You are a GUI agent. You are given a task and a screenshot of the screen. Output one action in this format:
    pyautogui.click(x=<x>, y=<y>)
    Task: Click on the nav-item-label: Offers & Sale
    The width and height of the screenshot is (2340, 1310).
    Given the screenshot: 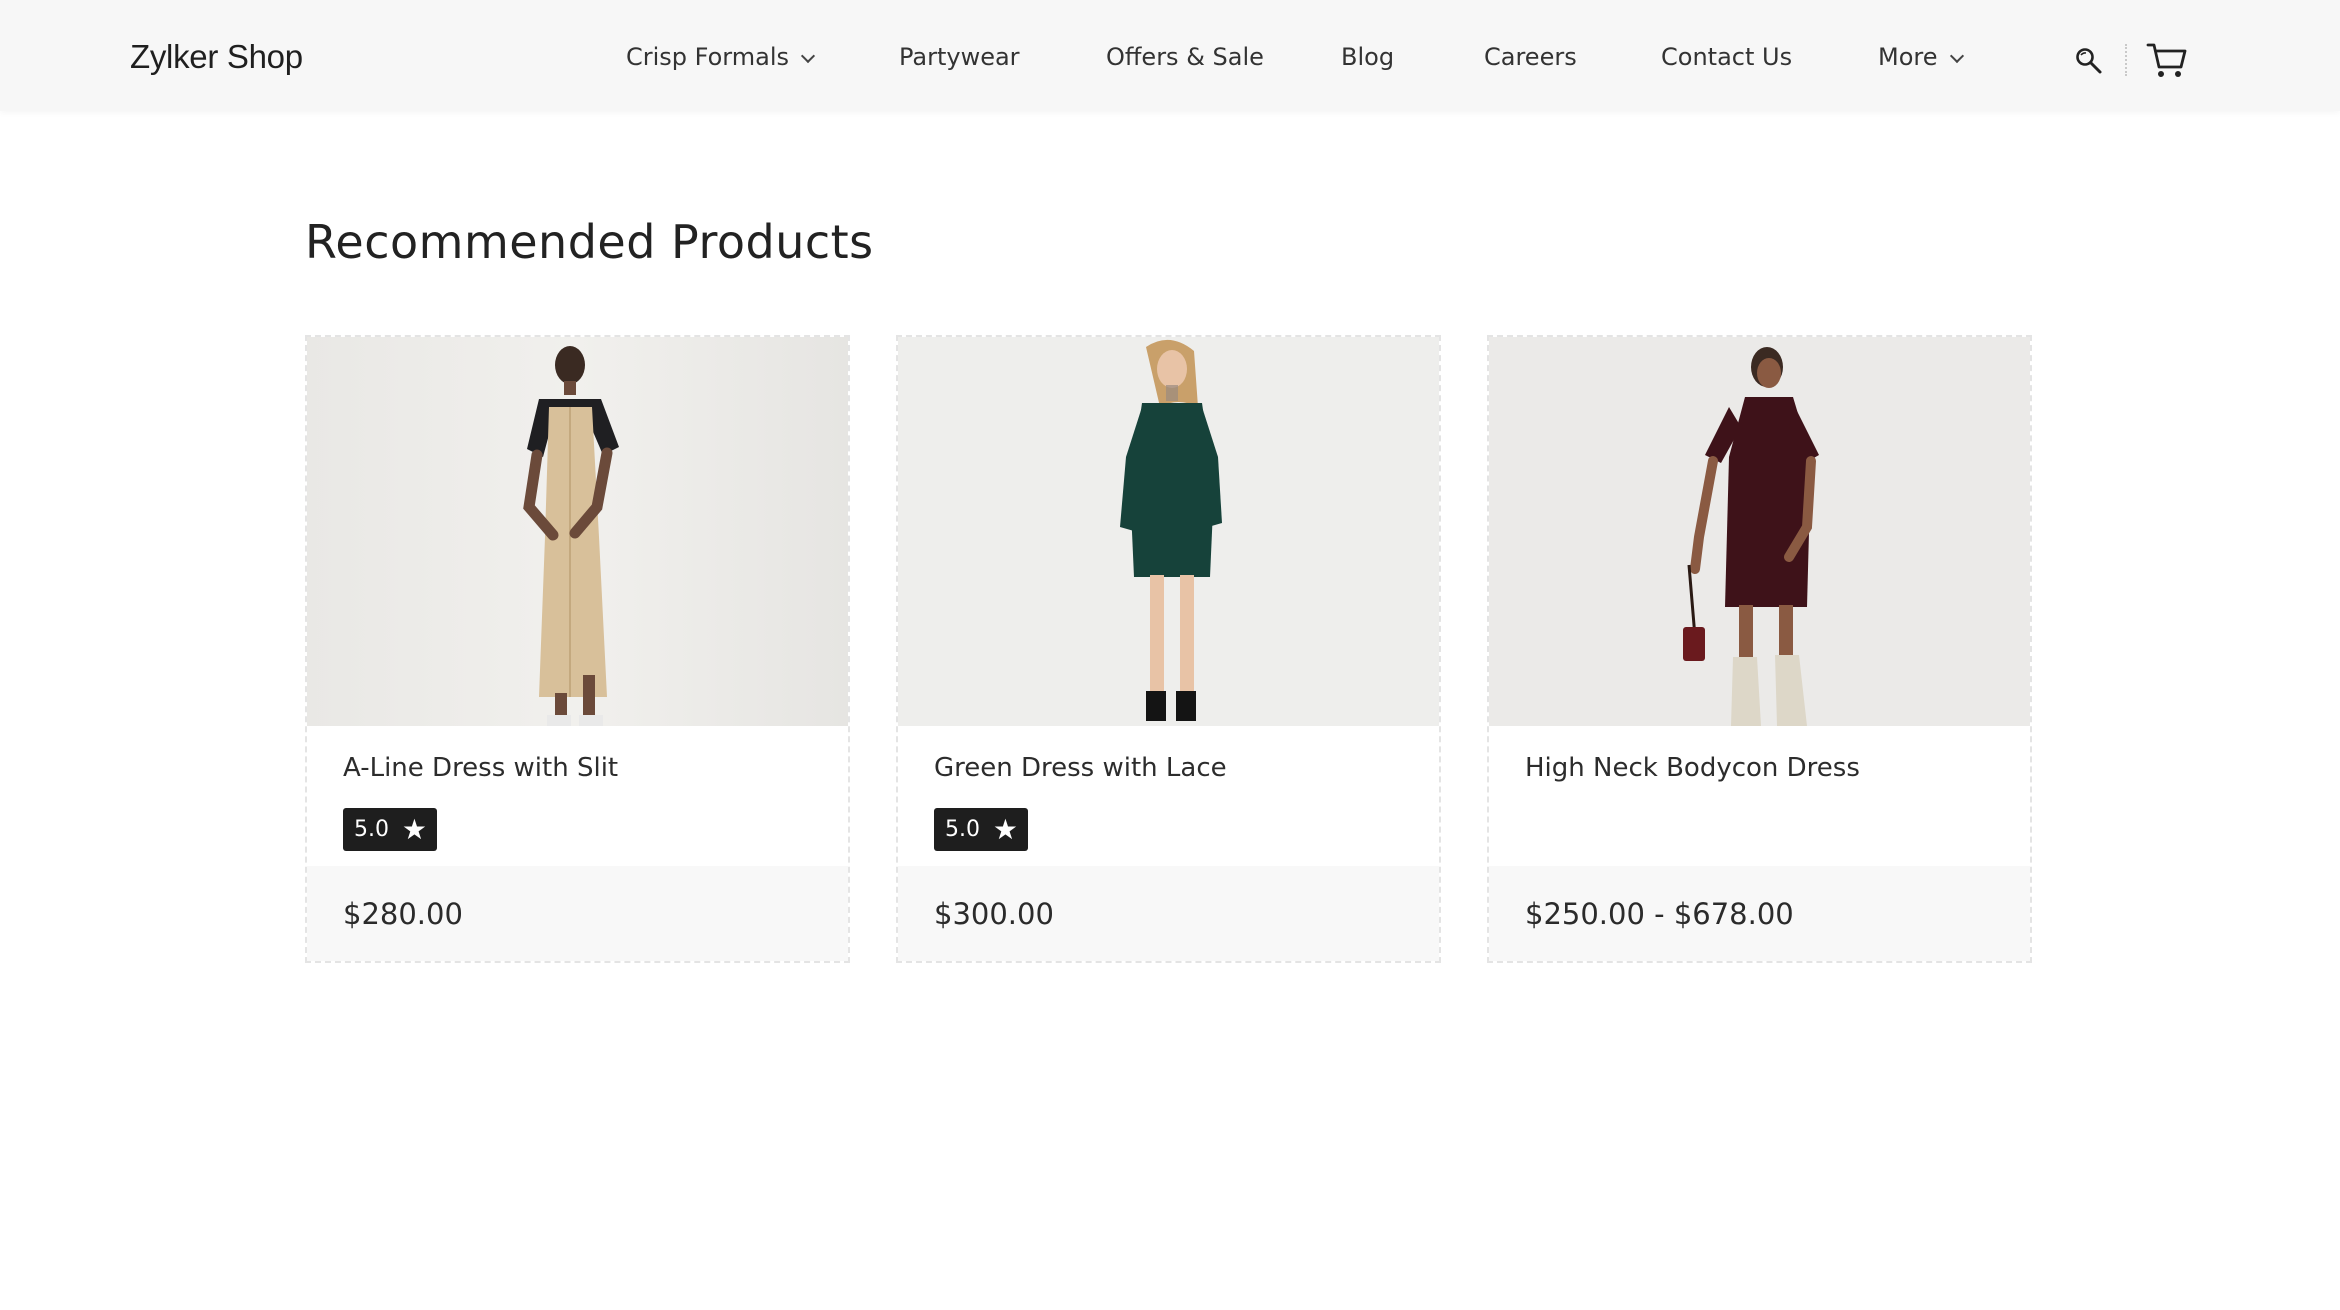 What is the action you would take?
    pyautogui.click(x=1185, y=57)
    